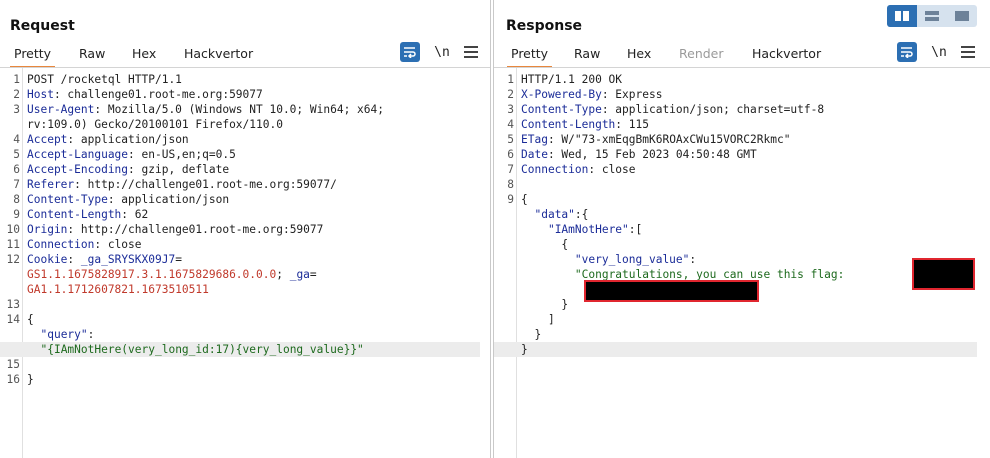 The height and width of the screenshot is (458, 990). I want to click on response-title: Response, so click(544, 26).